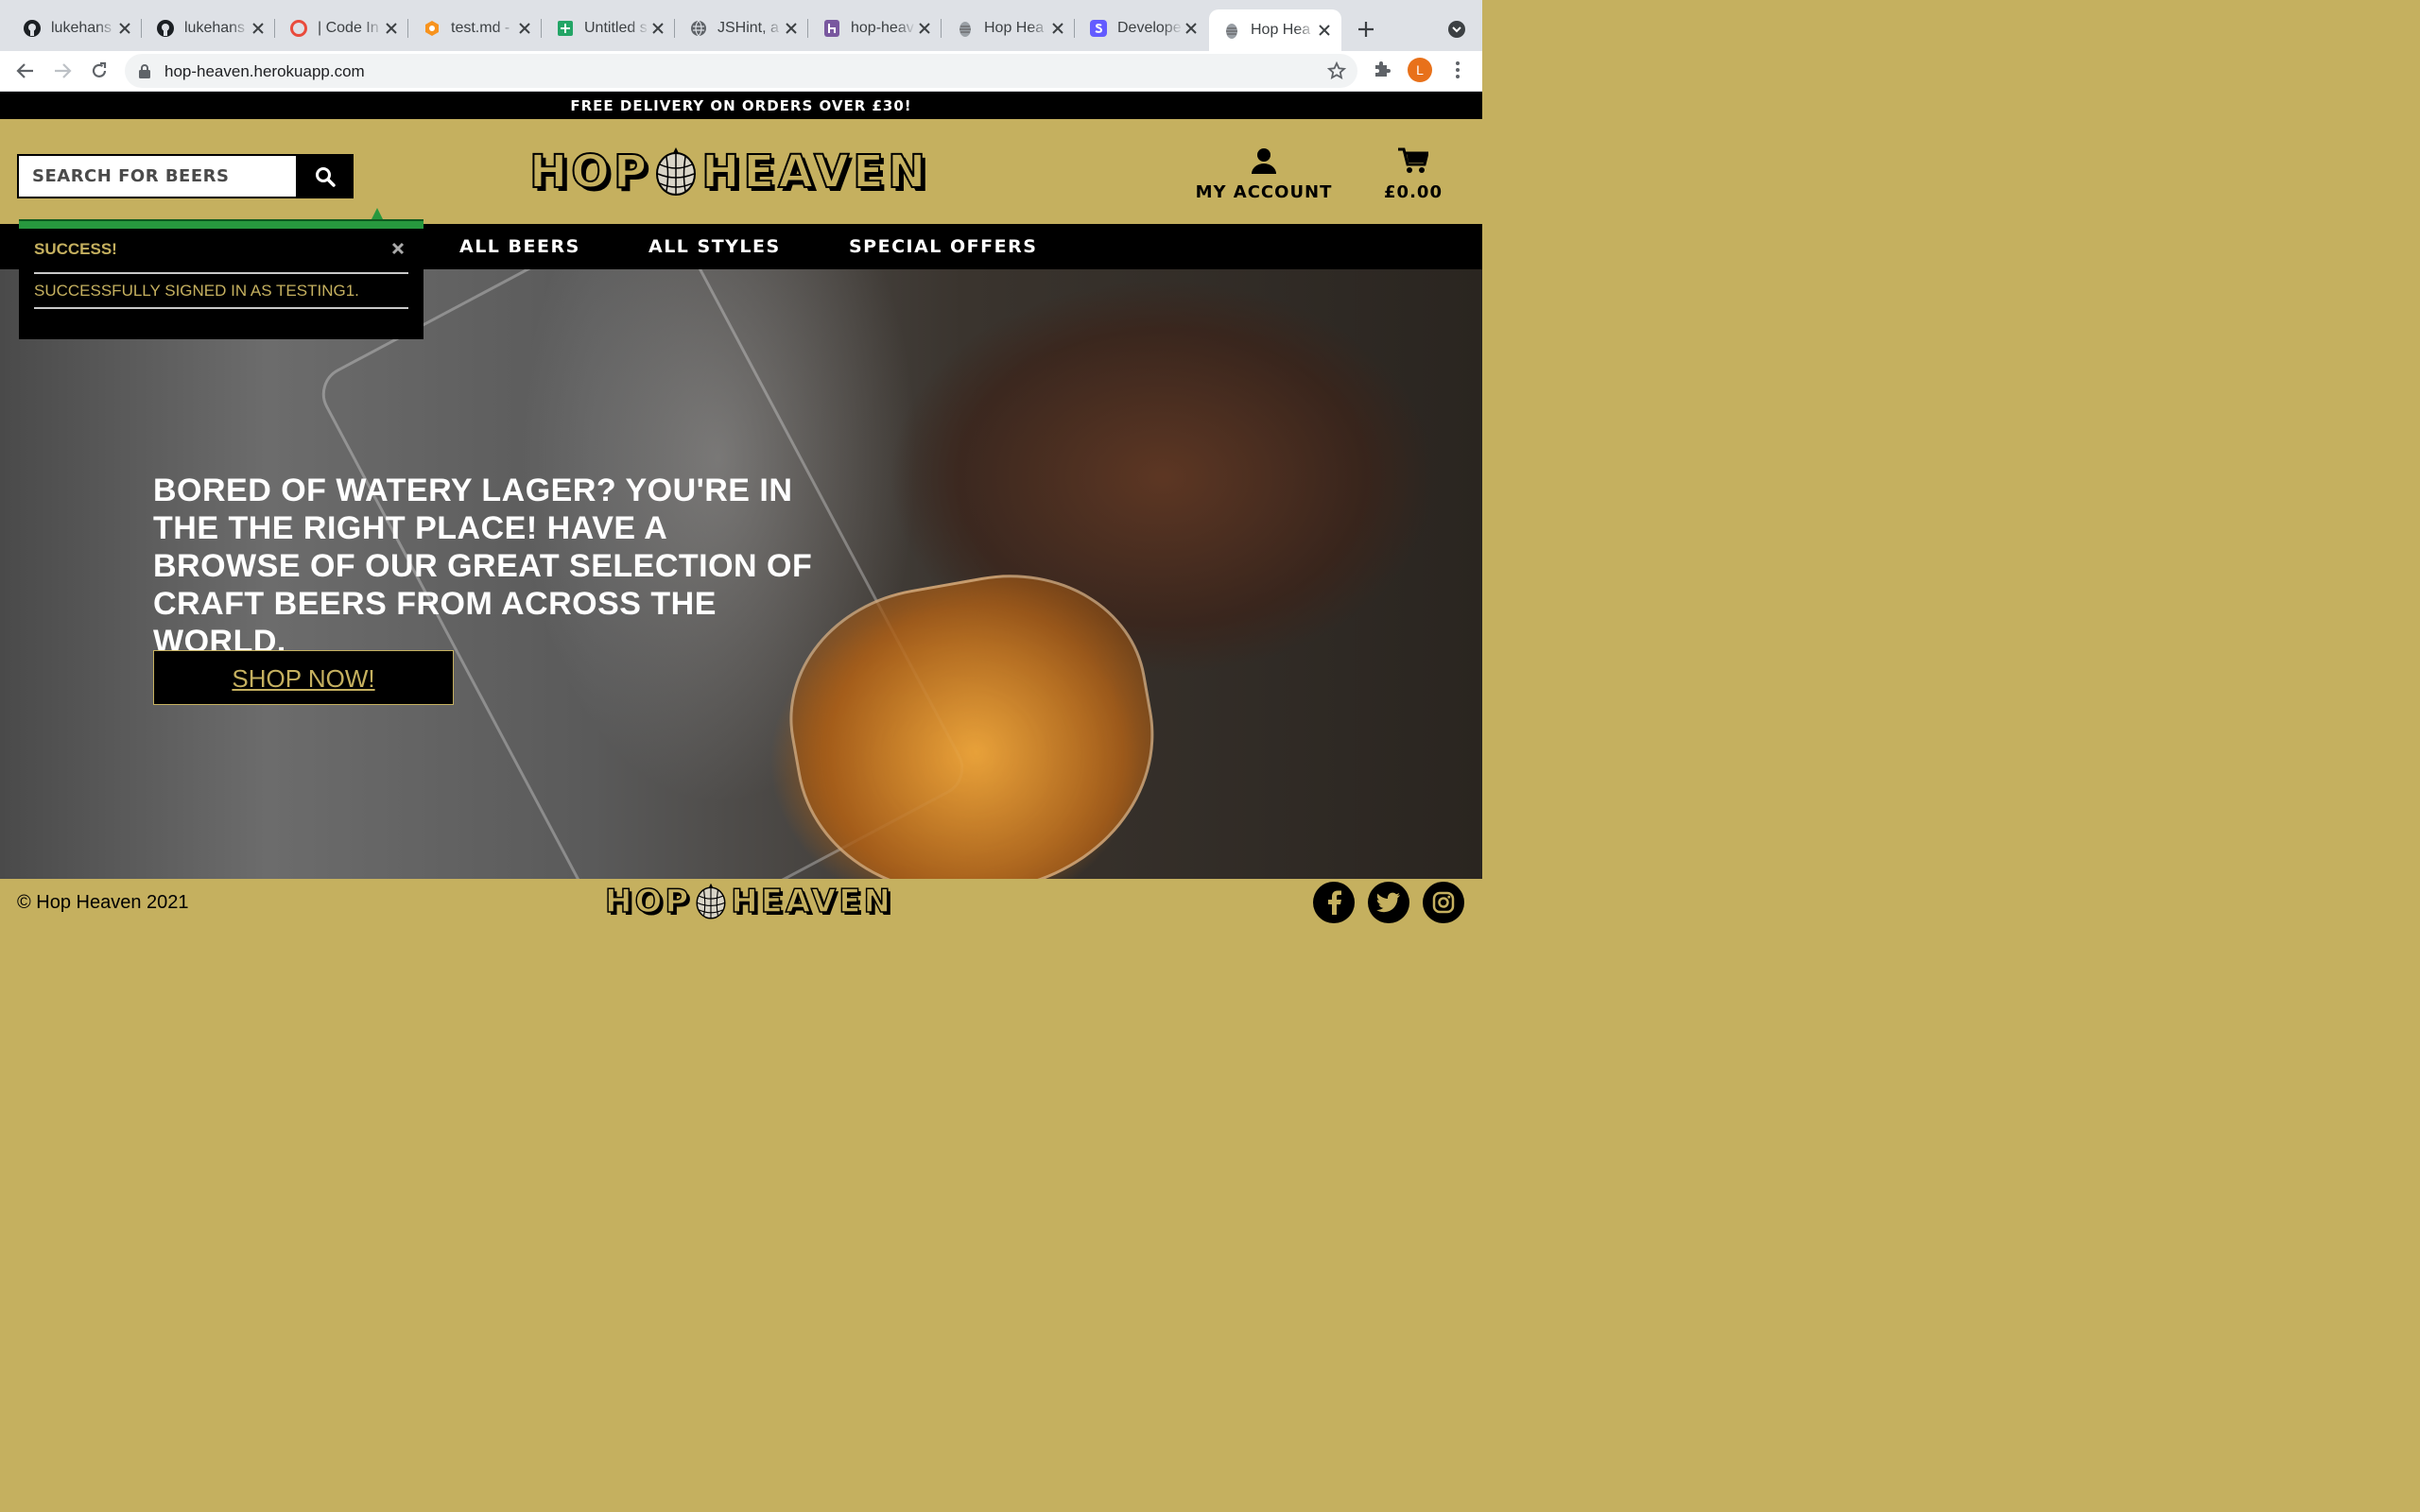 The height and width of the screenshot is (1512, 2420). I want to click on shopping-cart-link: £0.00, so click(1413, 174).